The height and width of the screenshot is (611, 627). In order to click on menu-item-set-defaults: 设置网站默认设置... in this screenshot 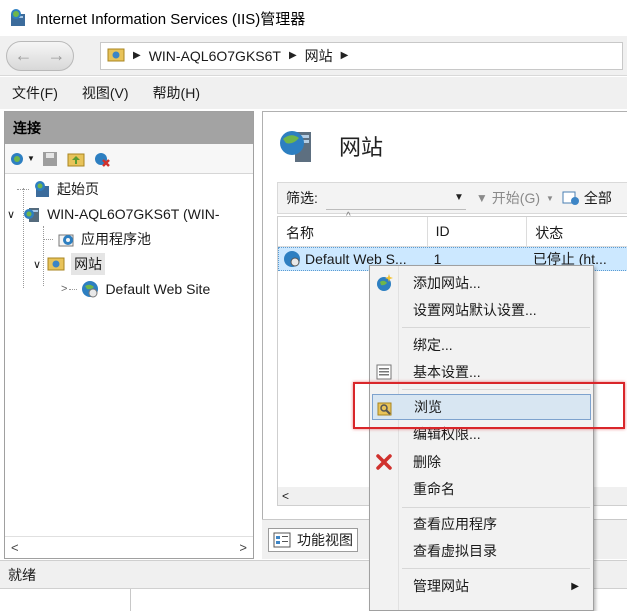, I will do `click(481, 310)`.